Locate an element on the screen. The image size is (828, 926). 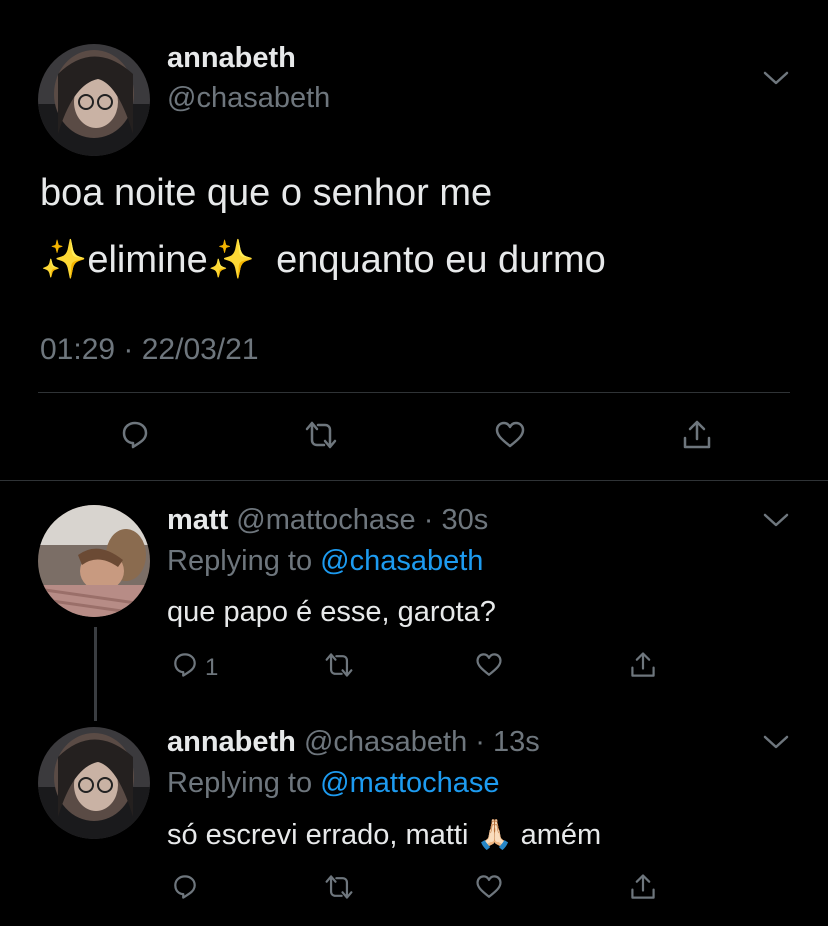
reply1-replying-to: Replying to @chasabeth is located at coordinates (325, 561).